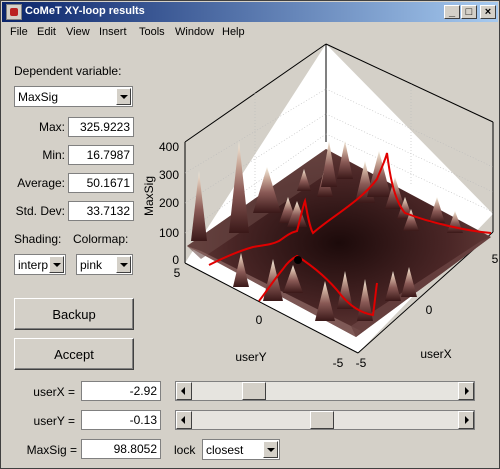 The image size is (500, 469). Describe the element at coordinates (46, 32) in the screenshot. I see `menu-edit: Edit` at that location.